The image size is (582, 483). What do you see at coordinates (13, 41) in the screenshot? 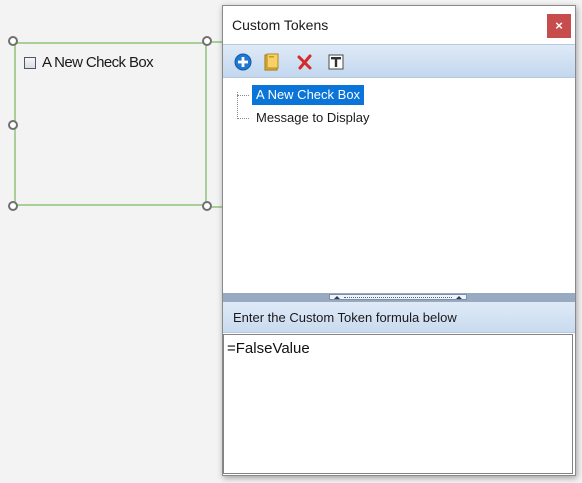
I see `resize-handle-top-left` at bounding box center [13, 41].